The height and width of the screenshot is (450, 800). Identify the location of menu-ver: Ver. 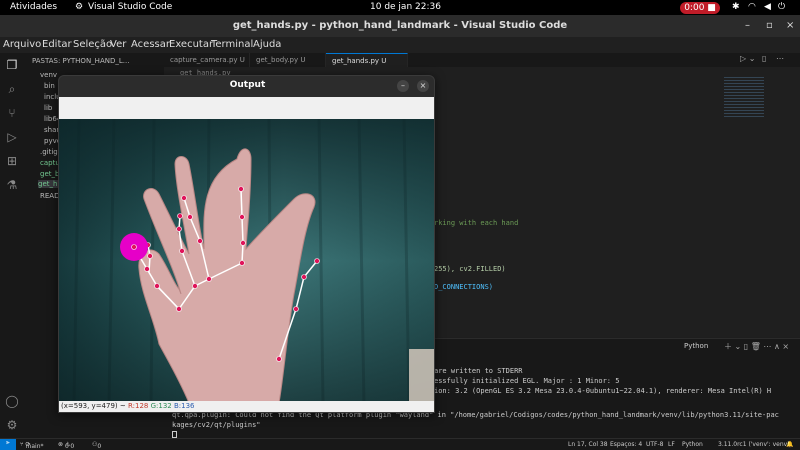
(118, 44).